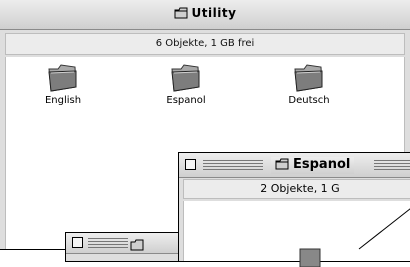 The image size is (410, 267). What do you see at coordinates (384, 229) in the screenshot?
I see `alias-arrow-icon` at bounding box center [384, 229].